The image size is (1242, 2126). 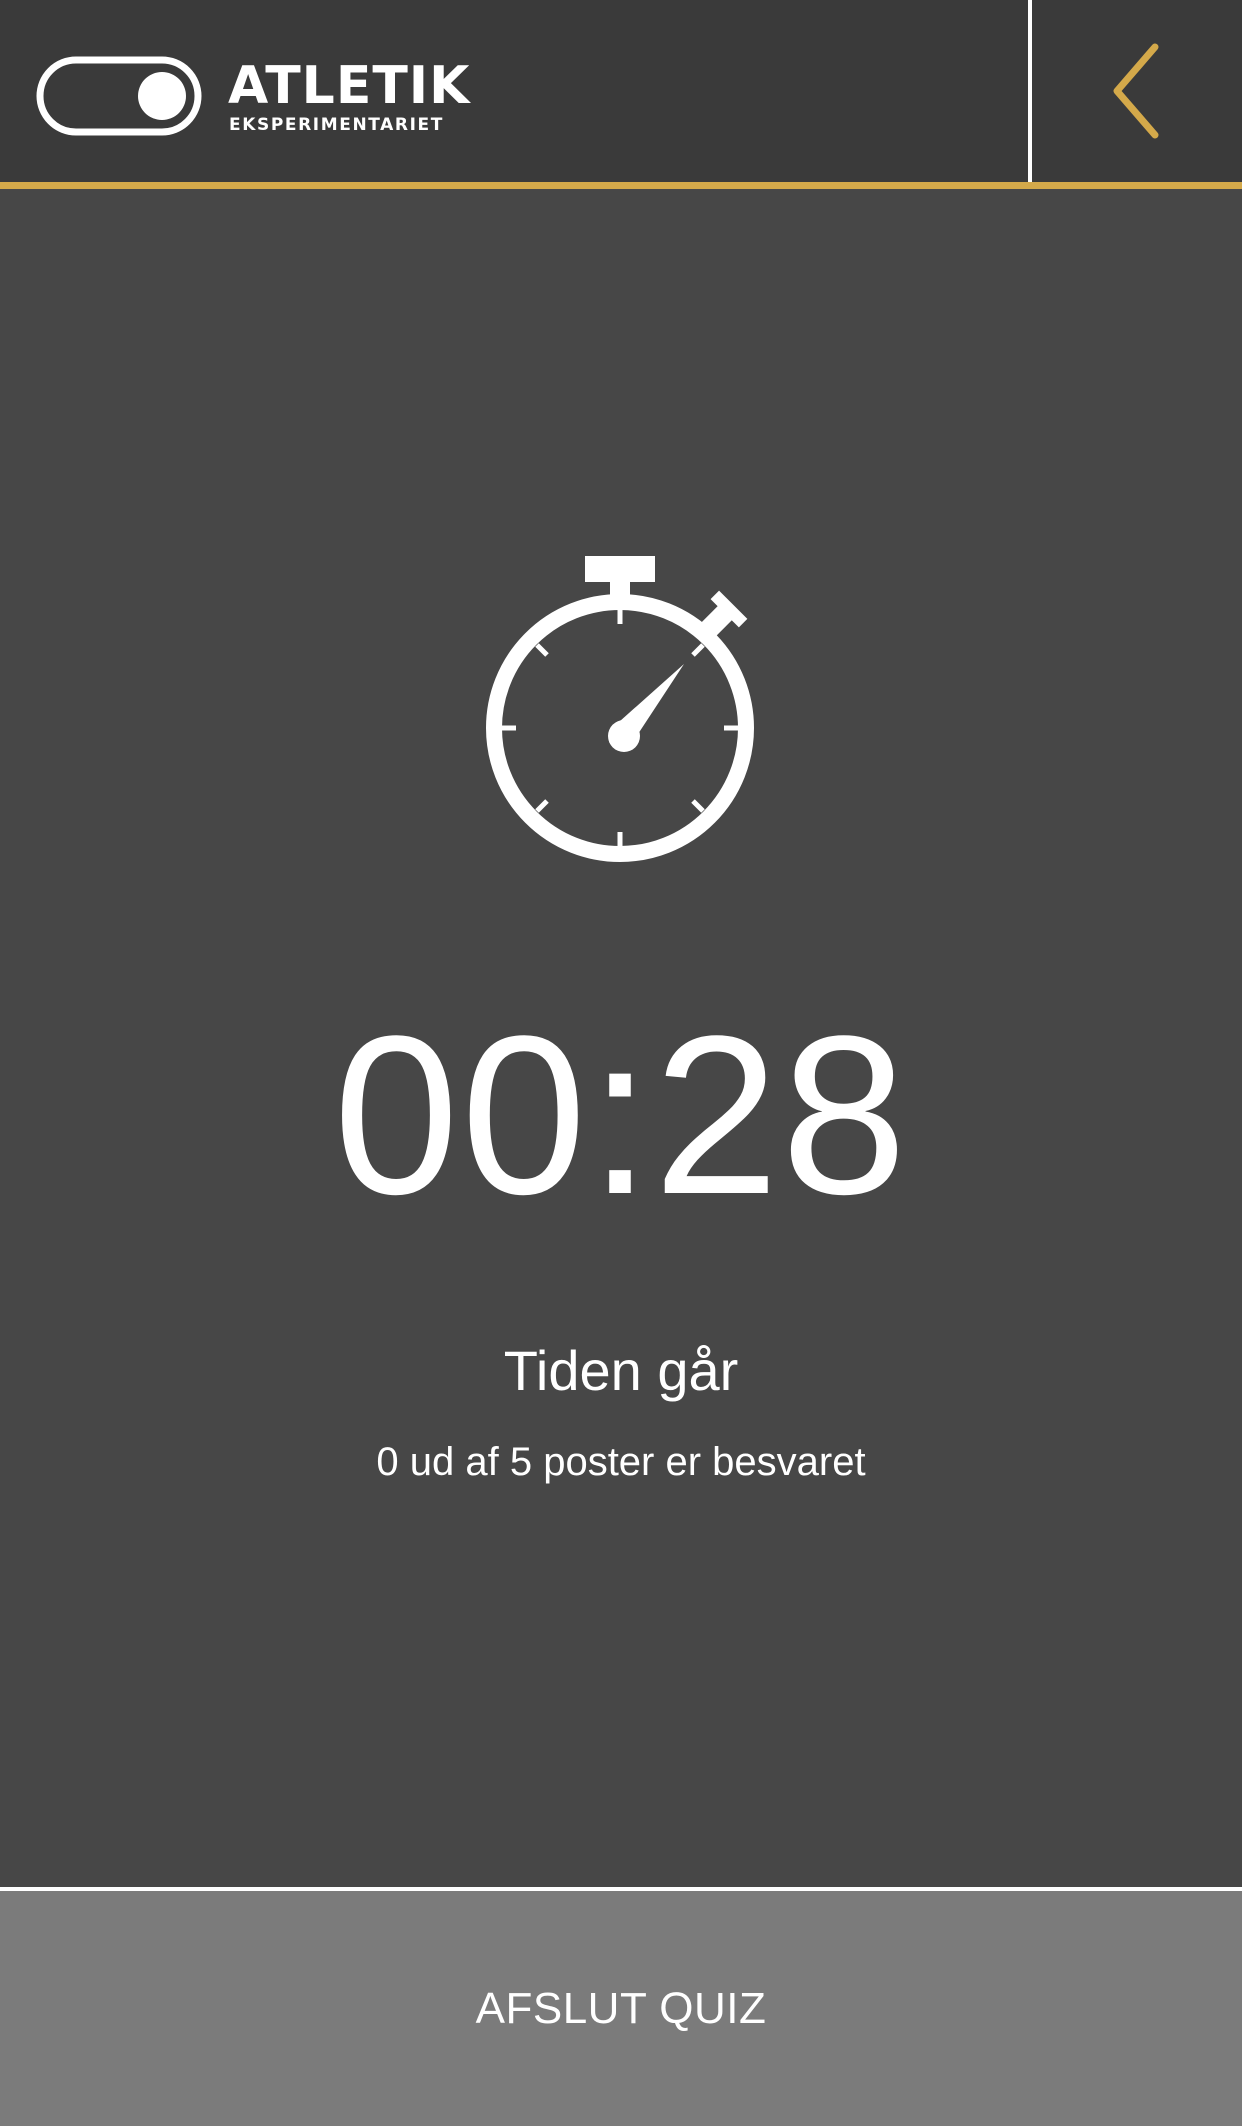 I want to click on app-header: ATLETIK EKSPERIMENTARIET, so click(x=621, y=91).